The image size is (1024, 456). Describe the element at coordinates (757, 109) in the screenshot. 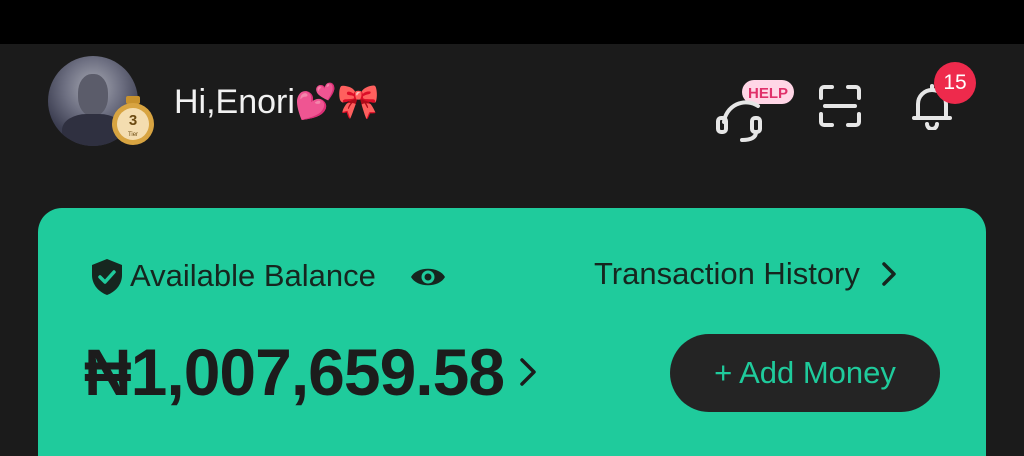

I see `headset-icon: HELP` at that location.